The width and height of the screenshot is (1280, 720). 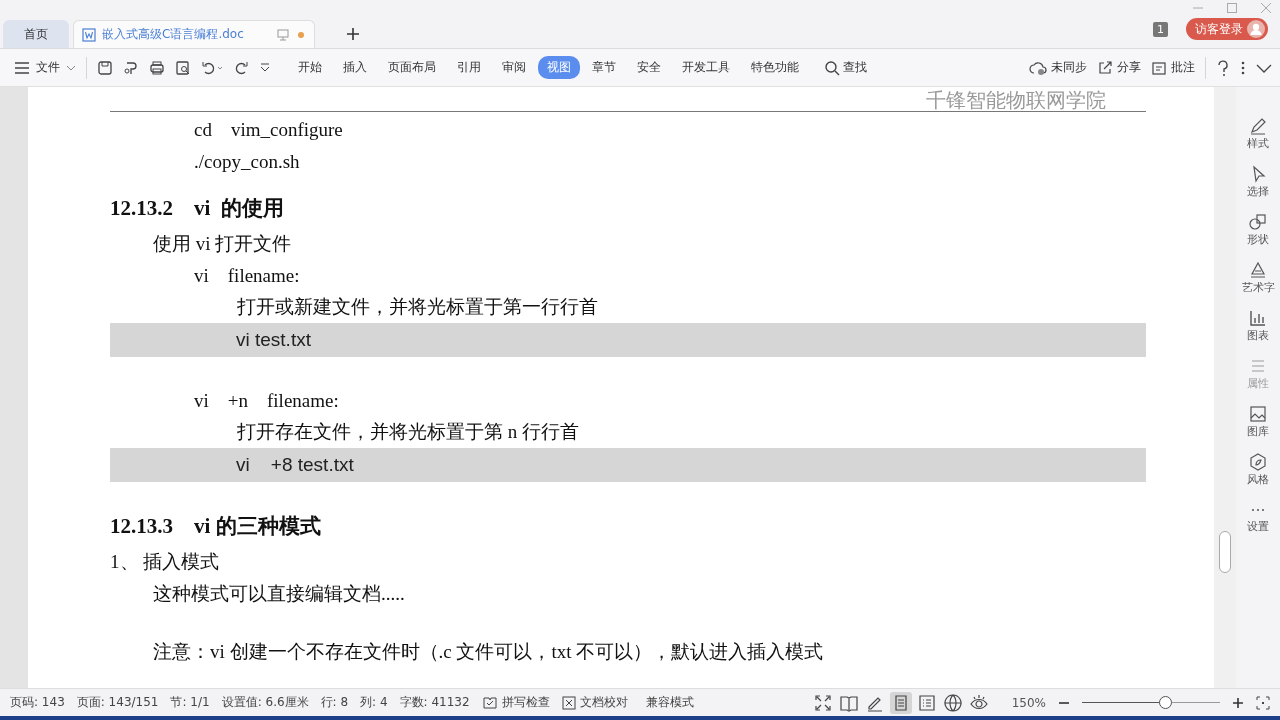 I want to click on zoom-slider-thumb, so click(x=1165, y=702).